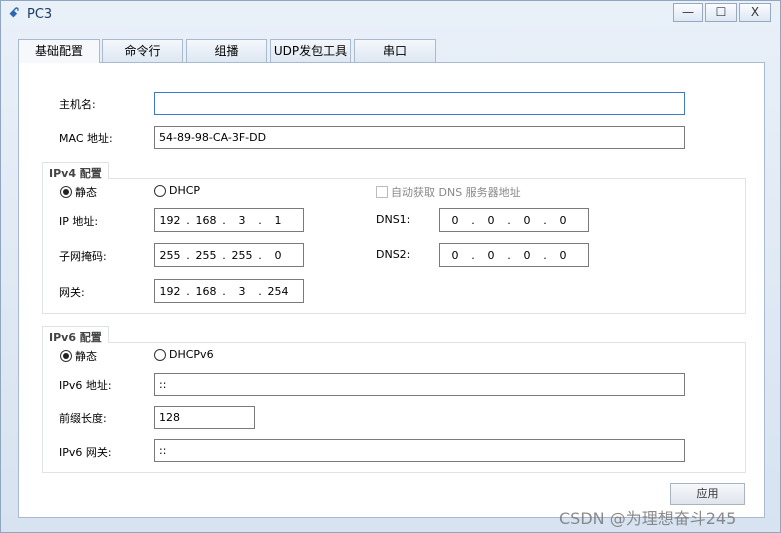 This screenshot has width=781, height=533. Describe the element at coordinates (226, 51) in the screenshot. I see `tab-multicast: 组播` at that location.